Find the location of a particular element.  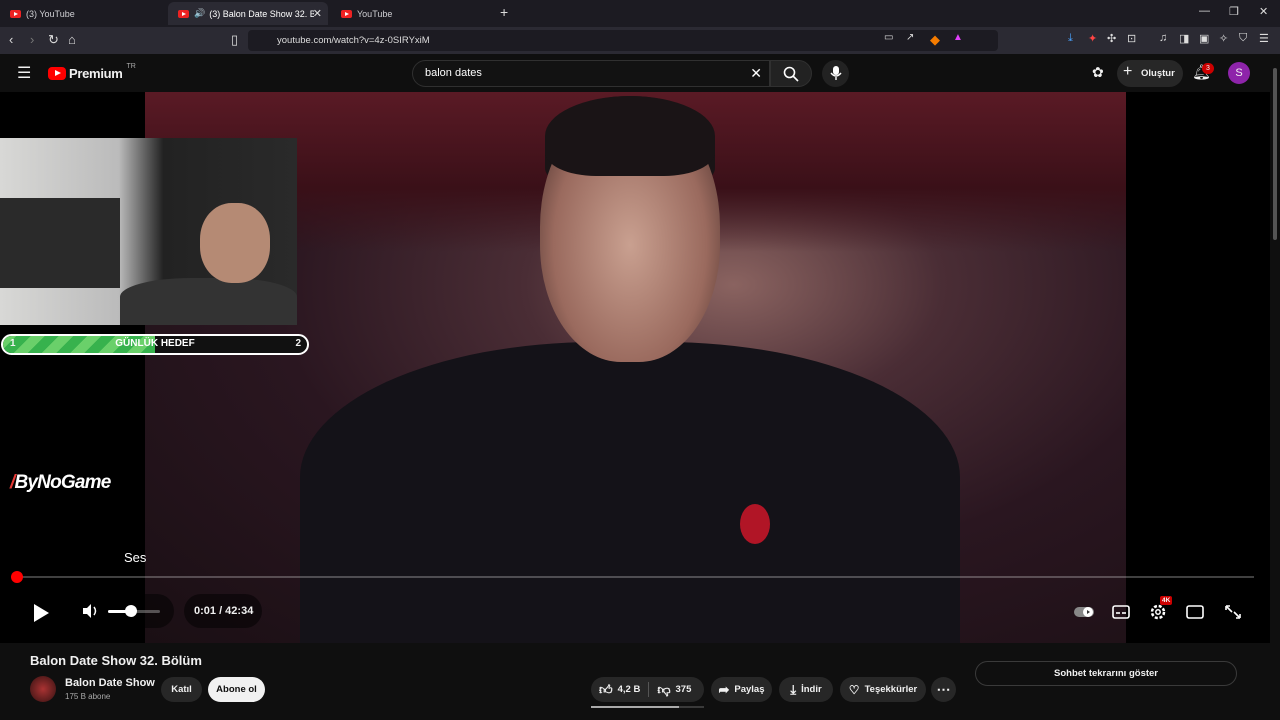

daily-goal-bar: 1 GÜNLÜK HEDEF 2 is located at coordinates (155, 344).